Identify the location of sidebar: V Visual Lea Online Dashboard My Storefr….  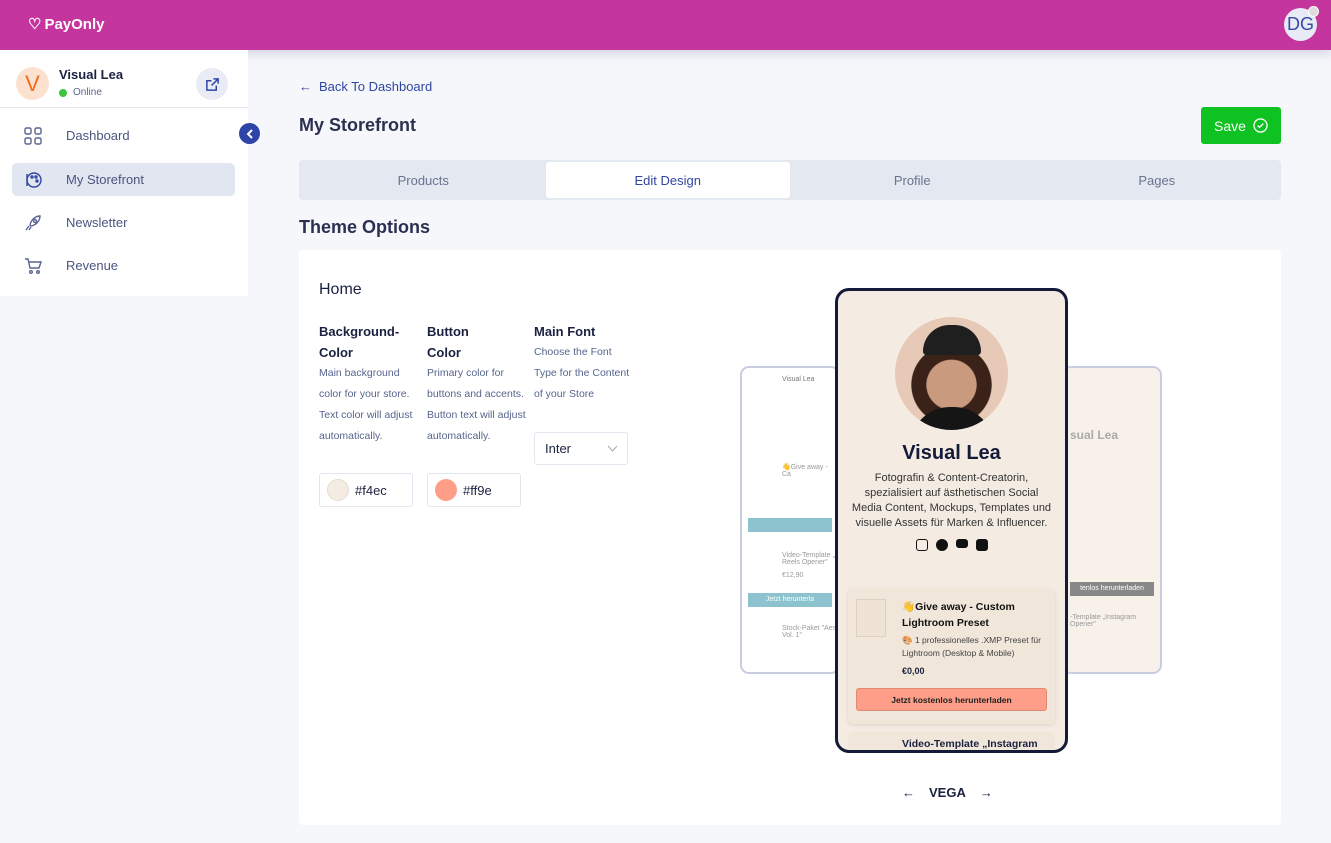
(124, 173).